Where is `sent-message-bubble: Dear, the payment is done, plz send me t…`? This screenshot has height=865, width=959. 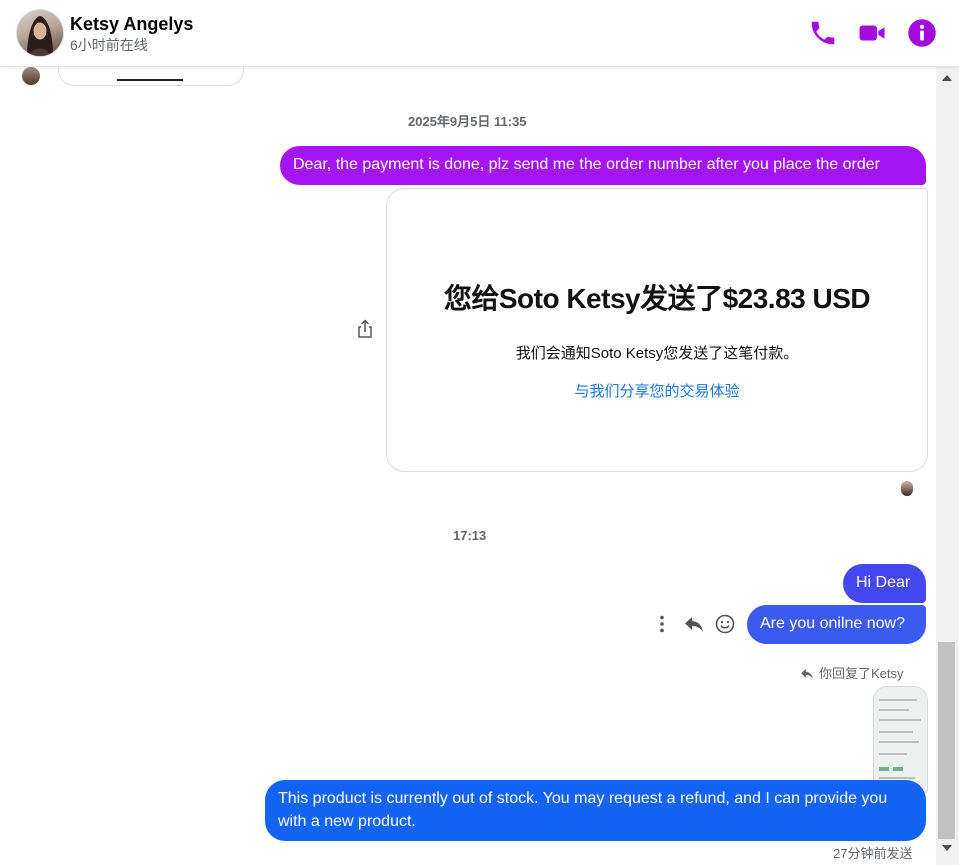
sent-message-bubble: Dear, the payment is done, plz send me t… is located at coordinates (603, 165).